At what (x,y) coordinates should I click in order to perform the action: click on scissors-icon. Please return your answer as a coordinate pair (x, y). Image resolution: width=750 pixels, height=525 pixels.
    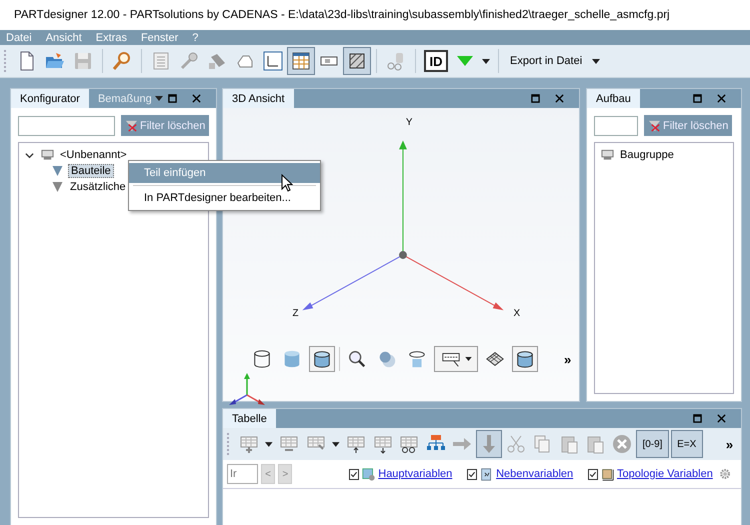
    Looking at the image, I should click on (516, 444).